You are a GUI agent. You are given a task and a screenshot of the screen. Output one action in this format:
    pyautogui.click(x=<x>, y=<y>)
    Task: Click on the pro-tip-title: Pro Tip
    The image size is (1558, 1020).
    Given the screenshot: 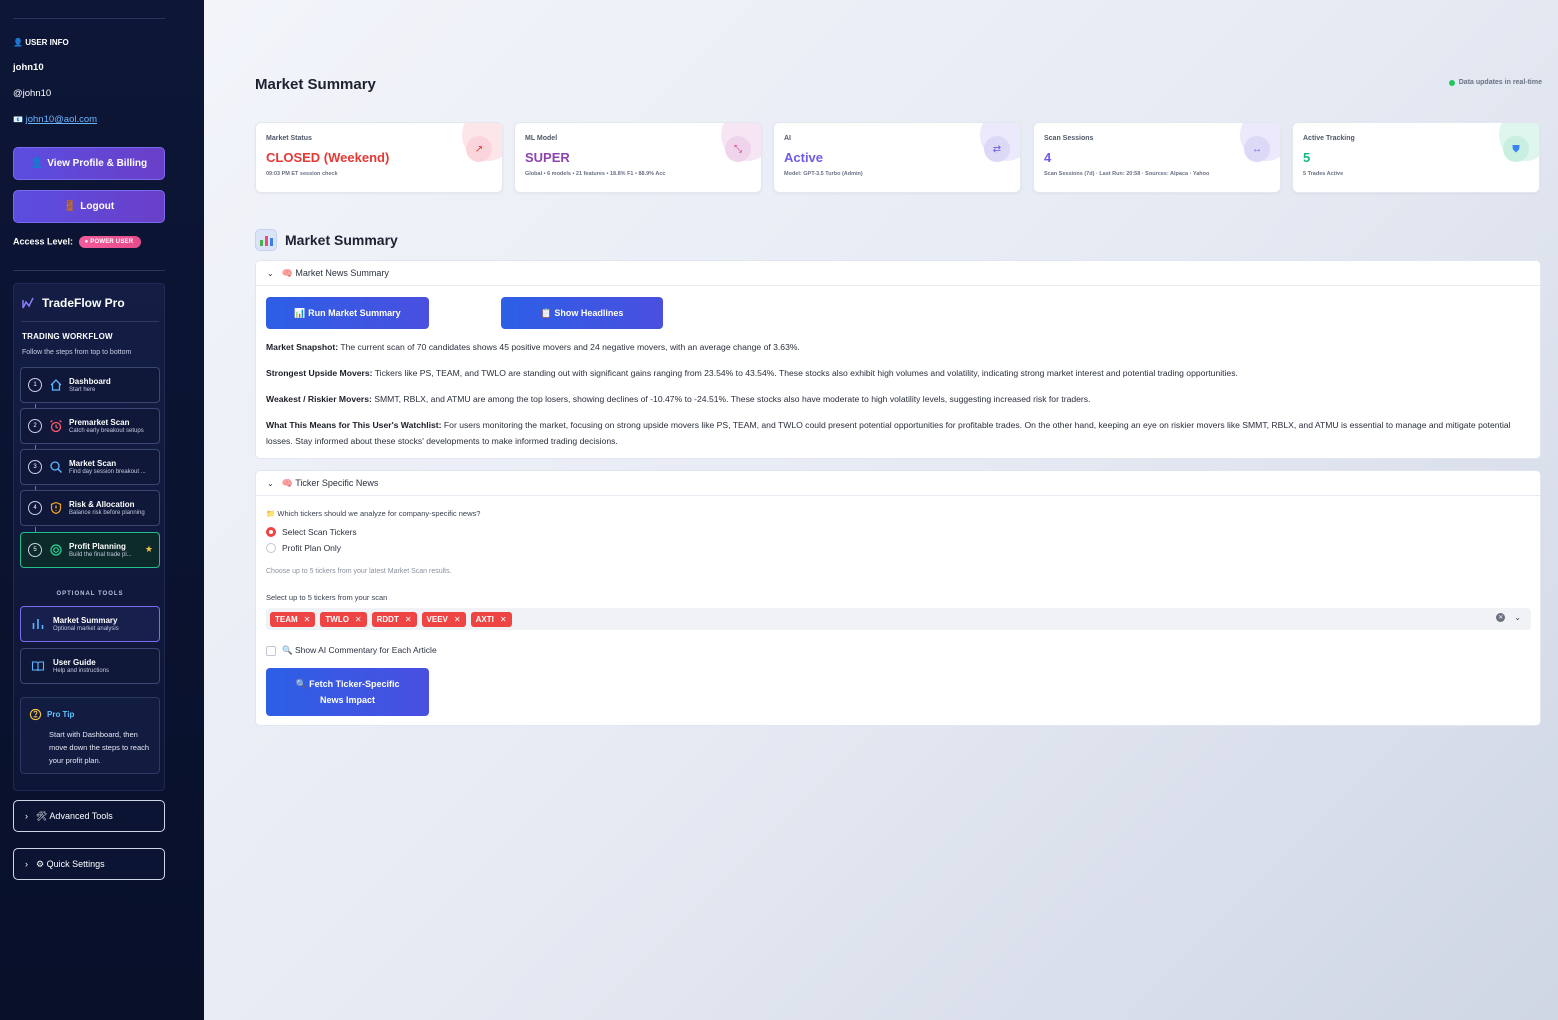 What is the action you would take?
    pyautogui.click(x=51, y=714)
    